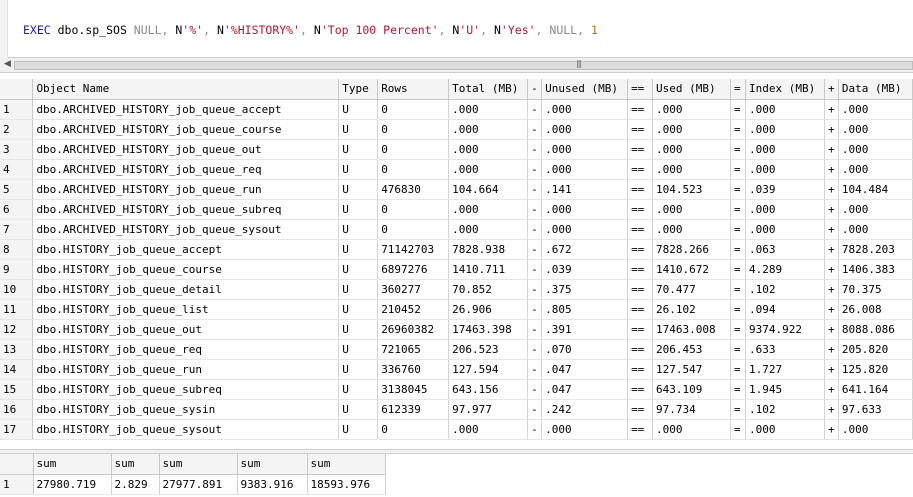  What do you see at coordinates (186, 209) in the screenshot?
I see `table-cell: dbo.ARCHIVED_HISTORY_job_queue_subreq` at bounding box center [186, 209].